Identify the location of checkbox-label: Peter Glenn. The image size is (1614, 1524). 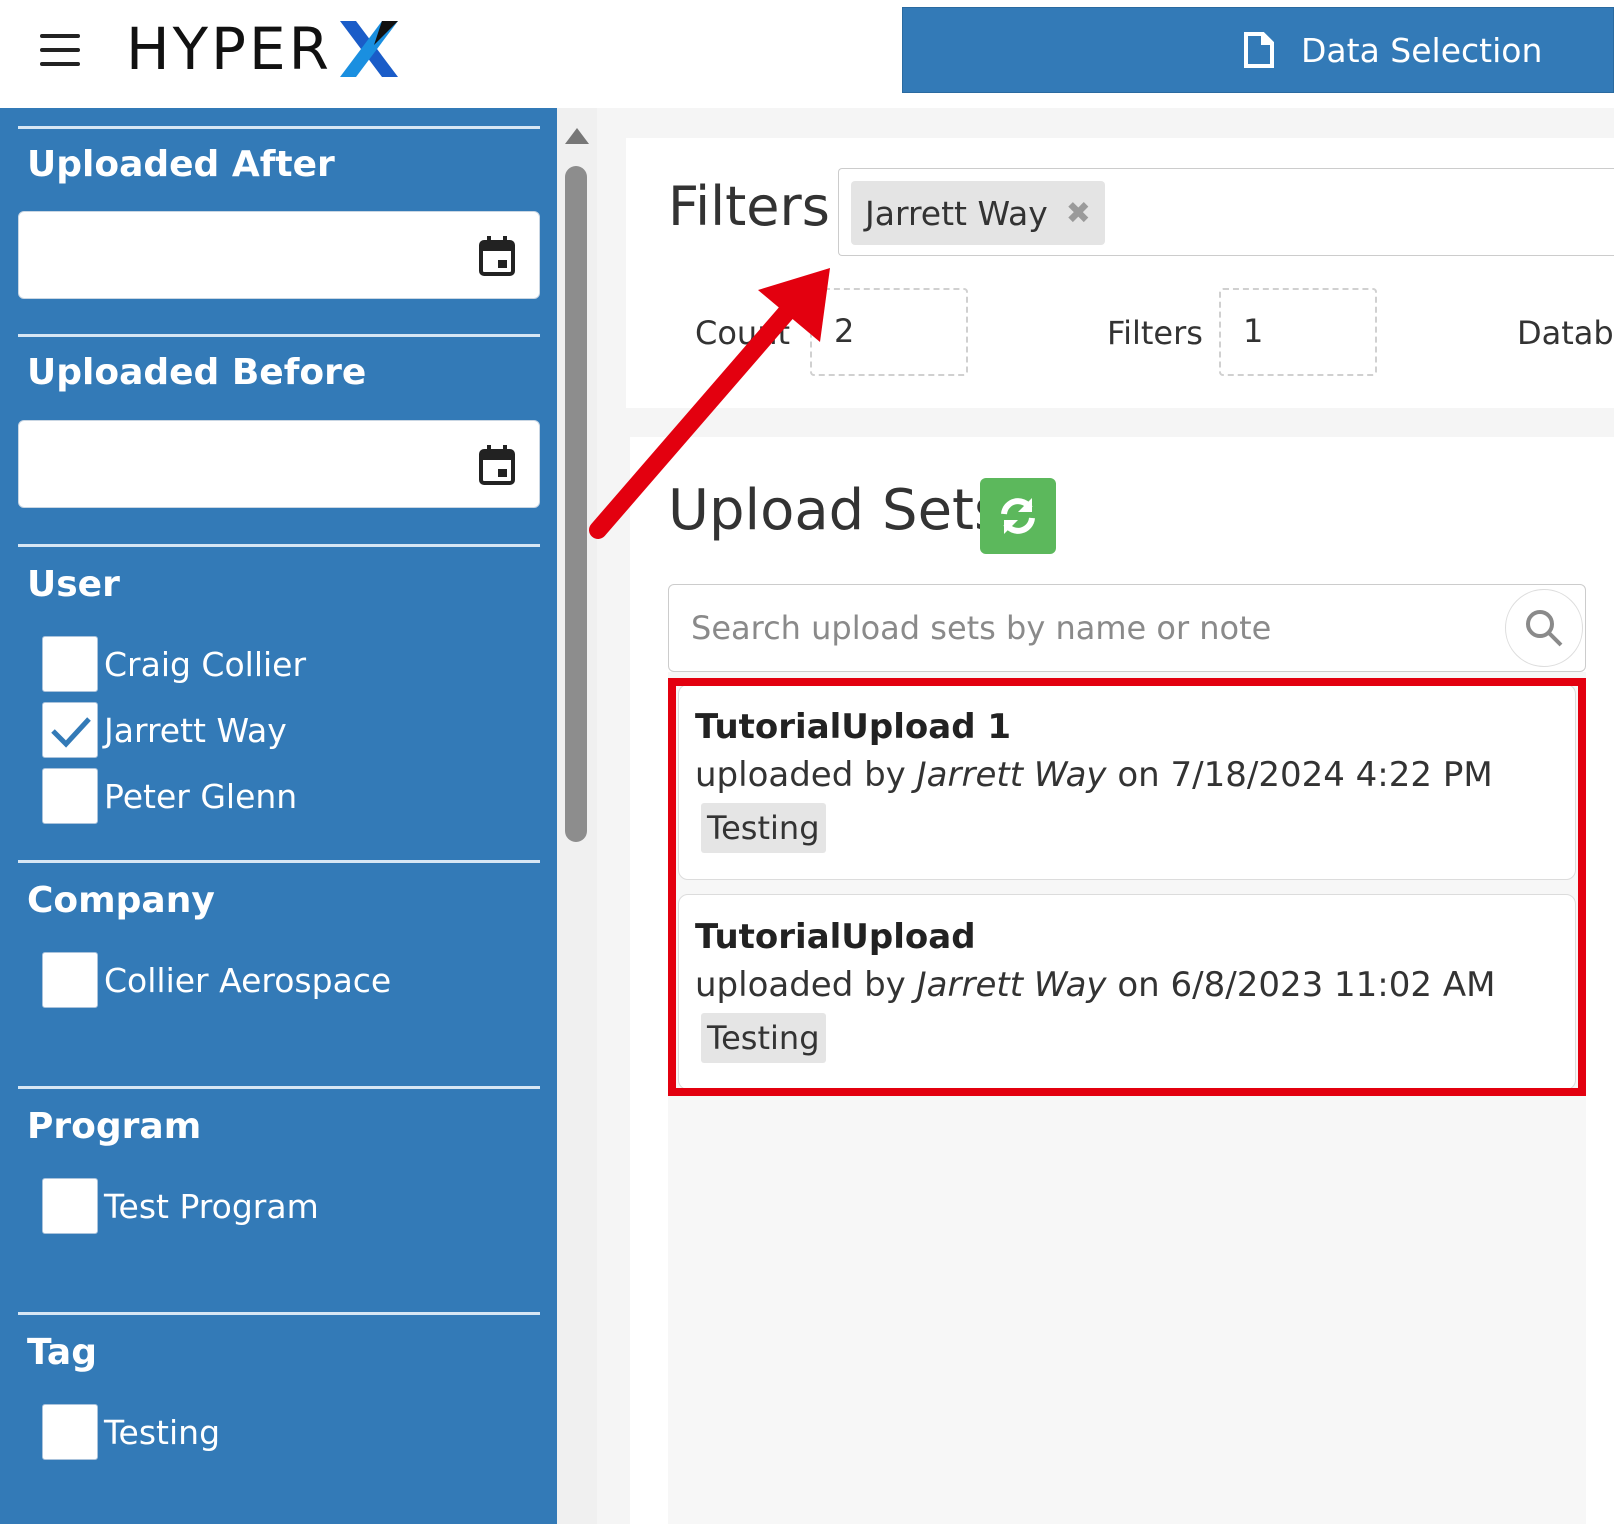
(201, 796).